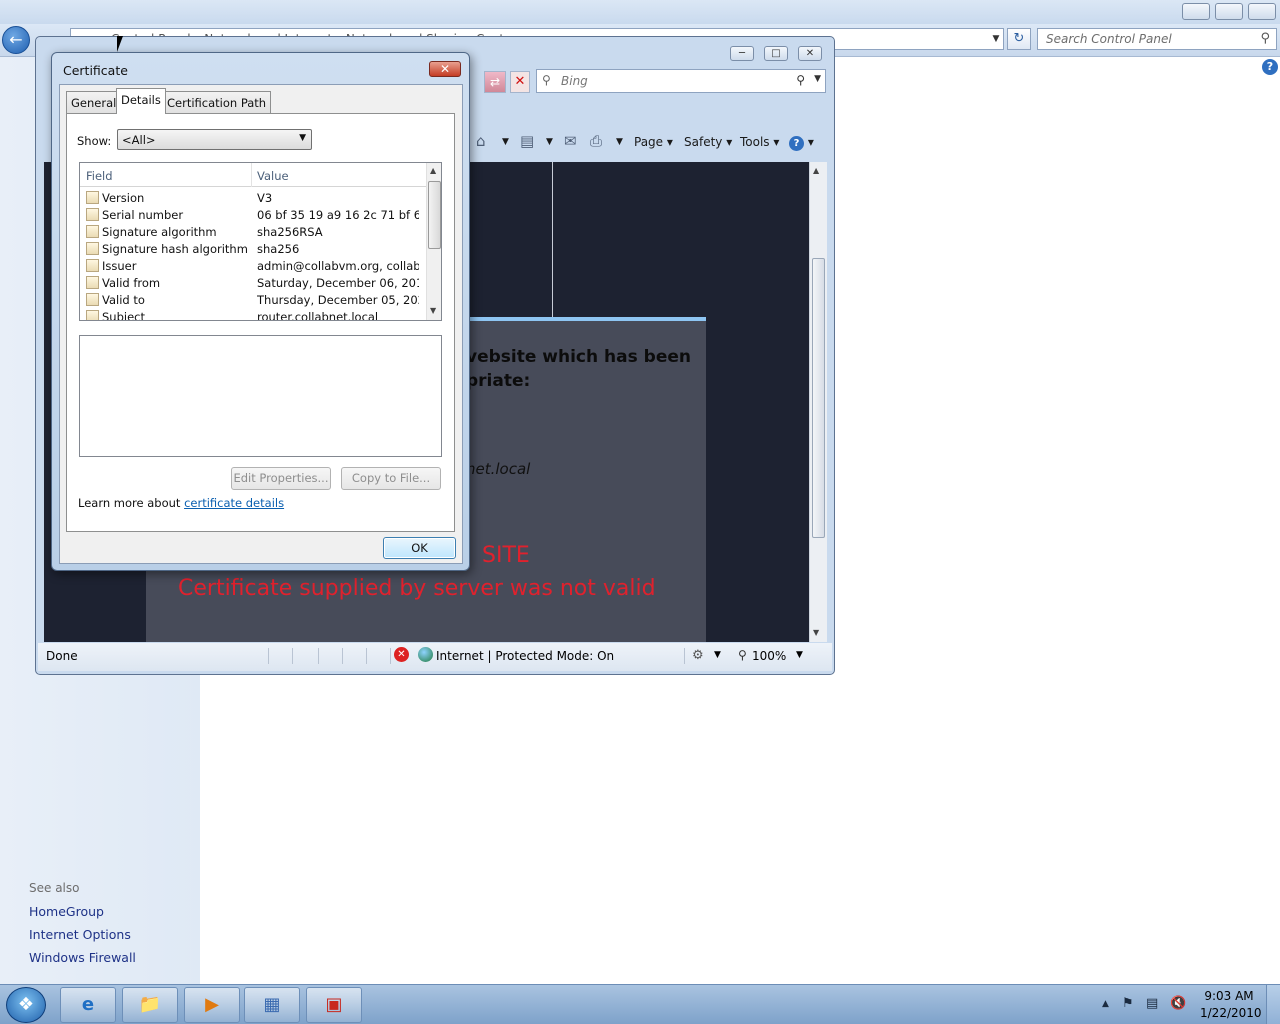 The height and width of the screenshot is (1024, 1280). What do you see at coordinates (653, 142) in the screenshot?
I see `page-menu: Page ▾` at bounding box center [653, 142].